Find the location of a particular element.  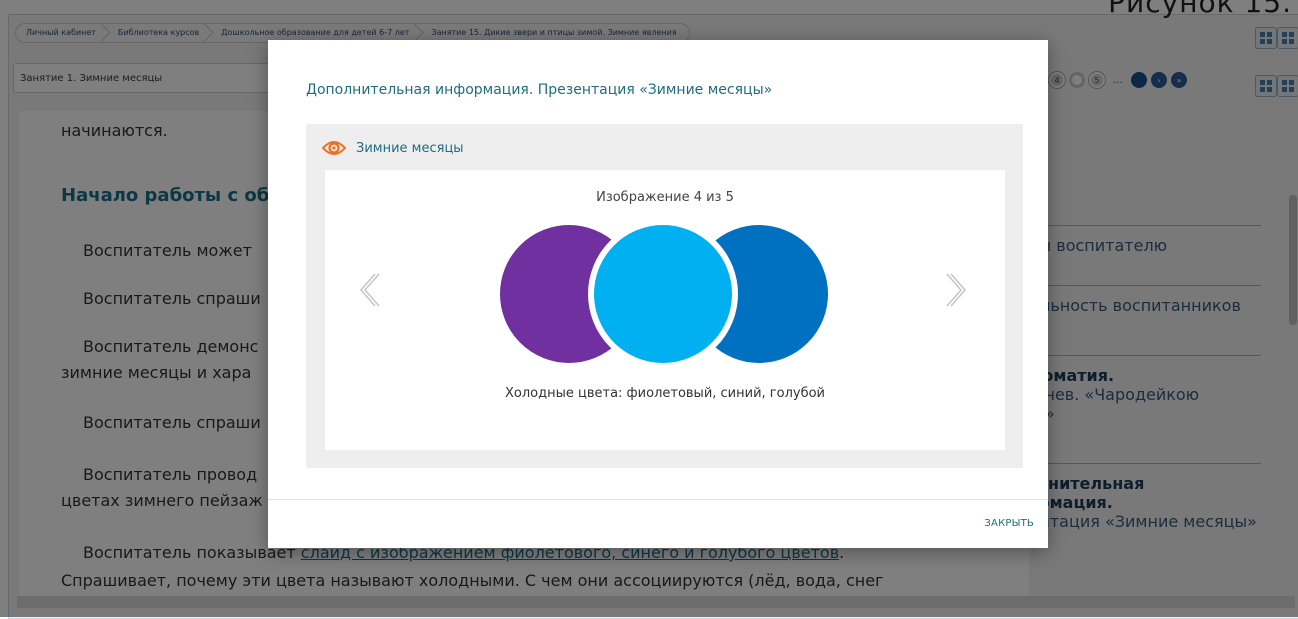

image-counter: Изображение 4 из 5 is located at coordinates (665, 197).